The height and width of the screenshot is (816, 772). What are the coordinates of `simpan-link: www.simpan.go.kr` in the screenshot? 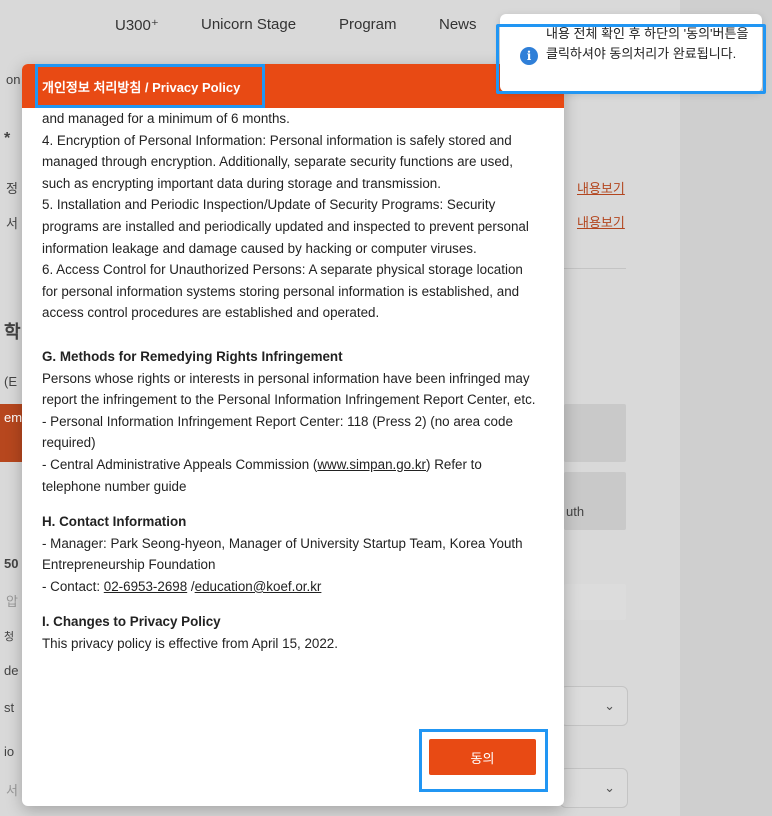 It's located at (371, 464).